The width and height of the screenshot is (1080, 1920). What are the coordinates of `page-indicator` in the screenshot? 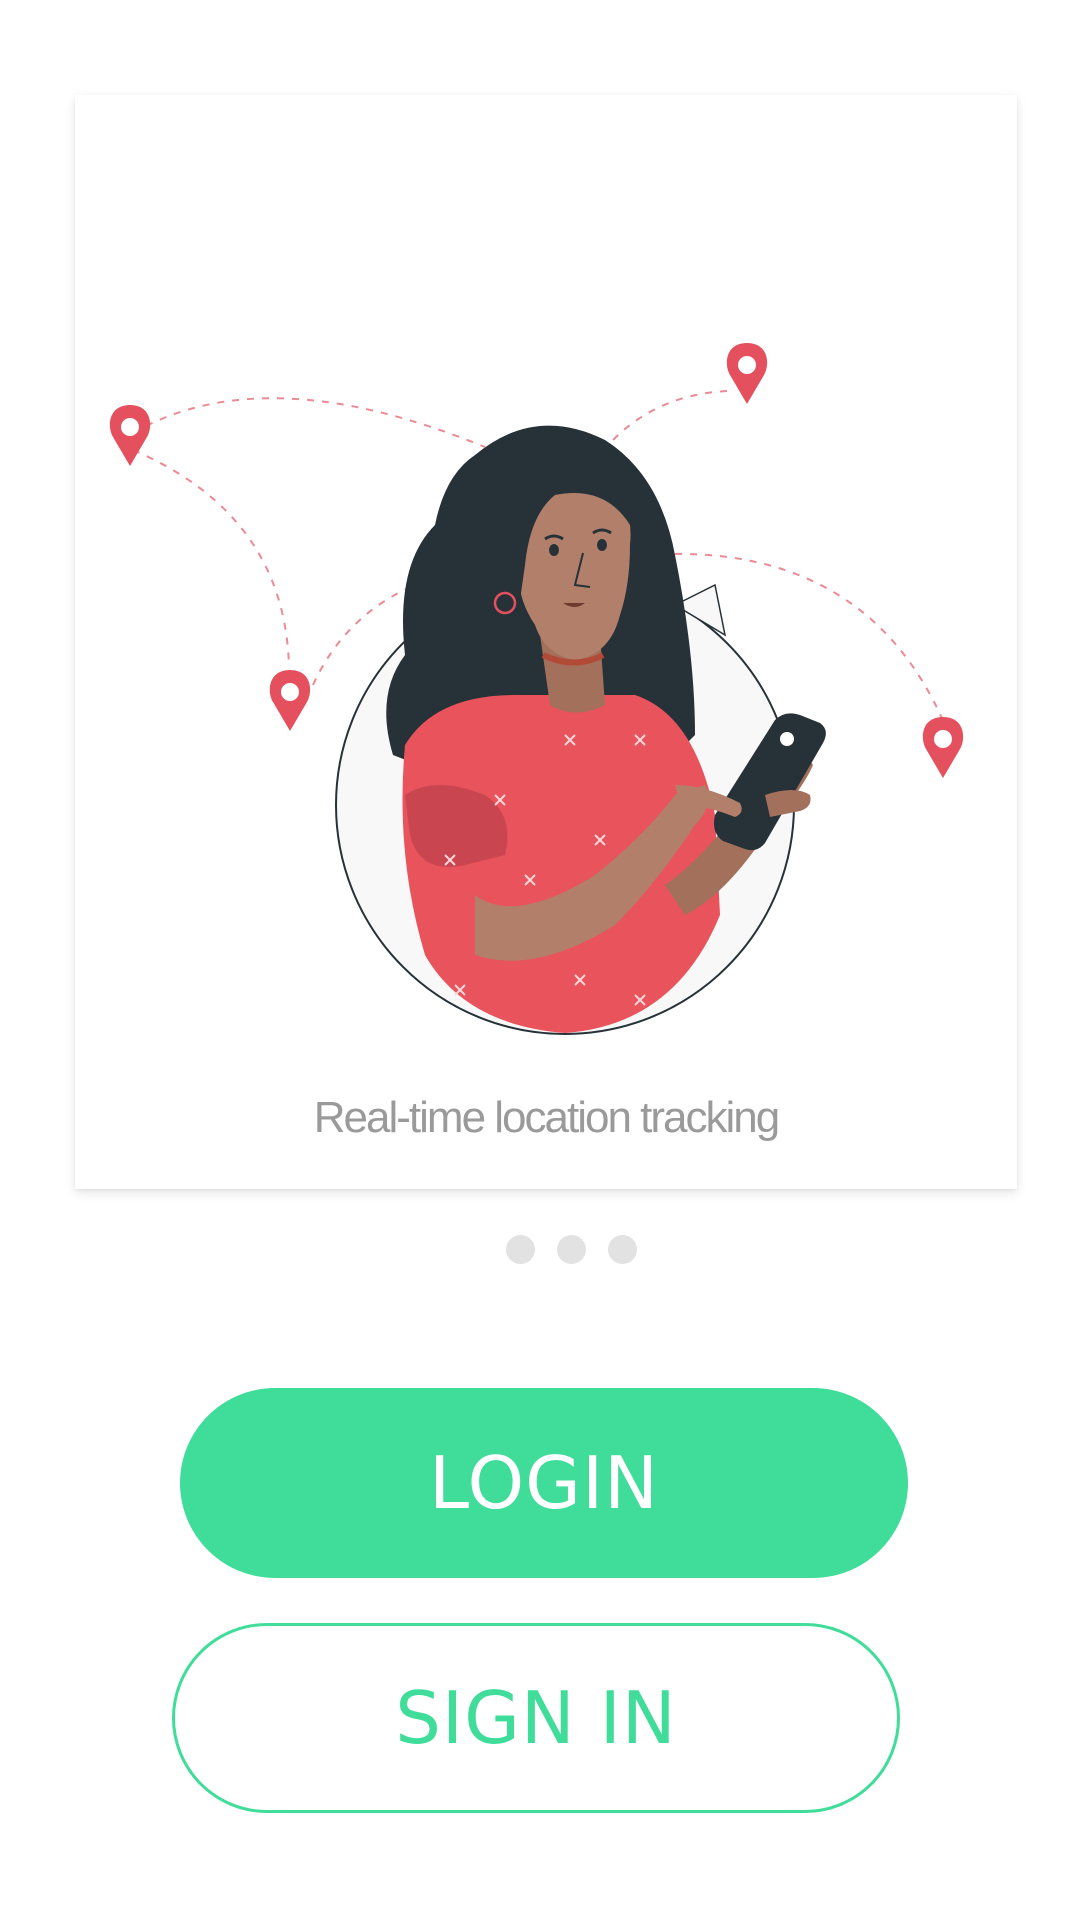 It's located at (540, 1249).